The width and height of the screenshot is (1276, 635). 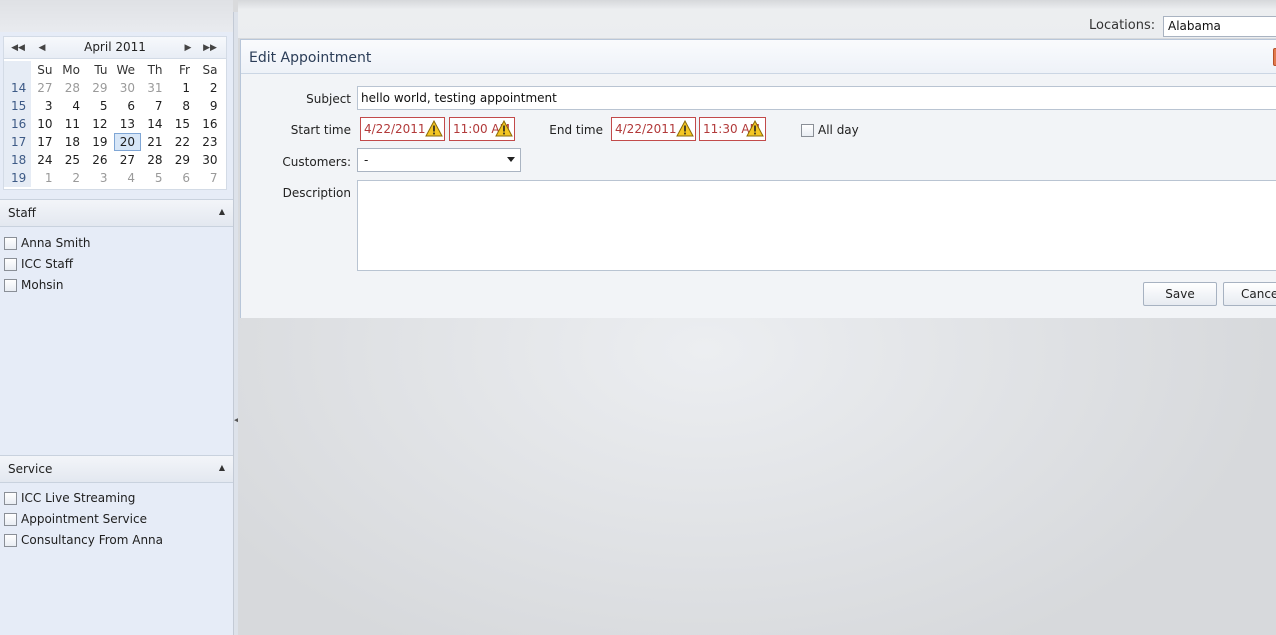 What do you see at coordinates (128, 124) in the screenshot?
I see `calendar-day: 13` at bounding box center [128, 124].